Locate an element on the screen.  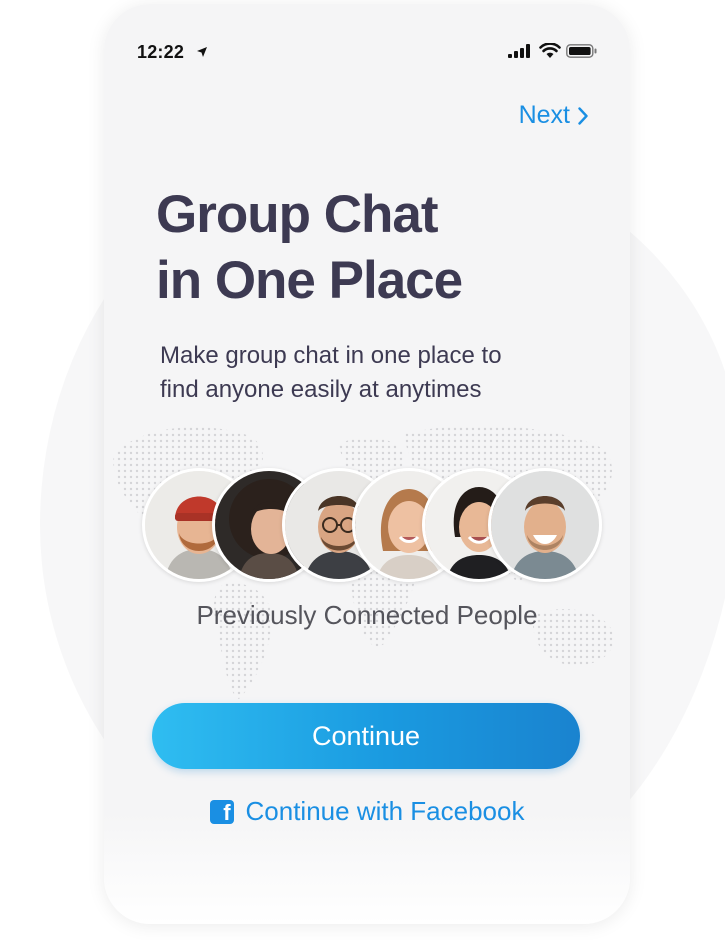
continue-with-facebook-link: f Continue with Facebook is located at coordinates (367, 811).